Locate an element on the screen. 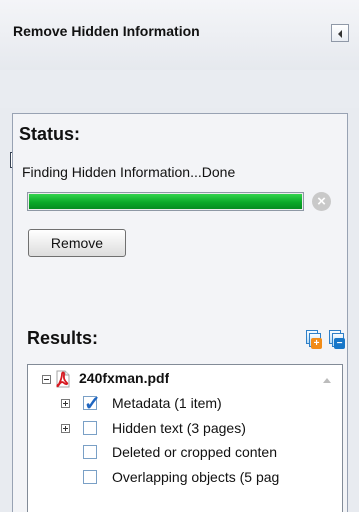  file-name: 240fxman.pdf is located at coordinates (124, 378).